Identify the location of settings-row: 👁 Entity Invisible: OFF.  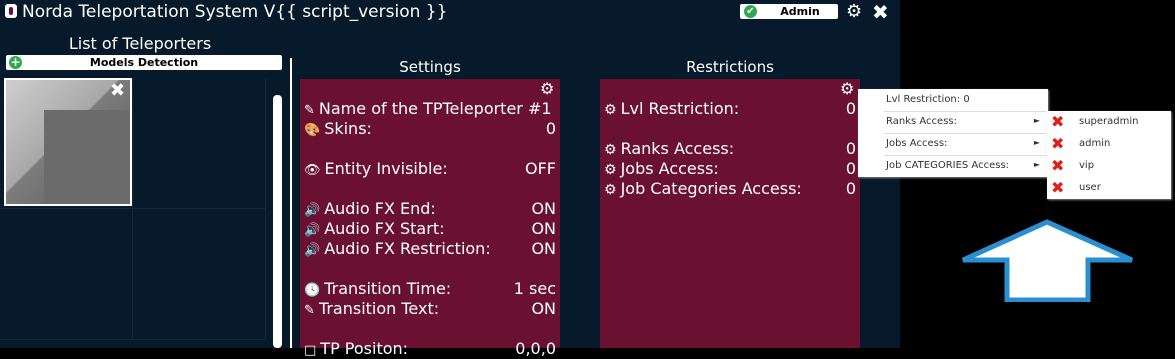
(430, 169).